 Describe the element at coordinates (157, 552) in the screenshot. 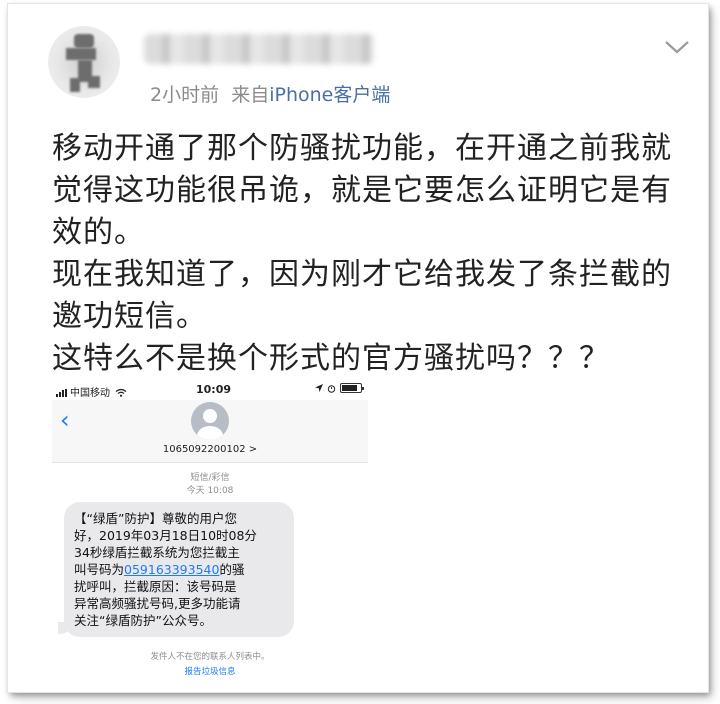

I see `sms-line: 34秒绿盾拦截系统为您拦截主` at that location.